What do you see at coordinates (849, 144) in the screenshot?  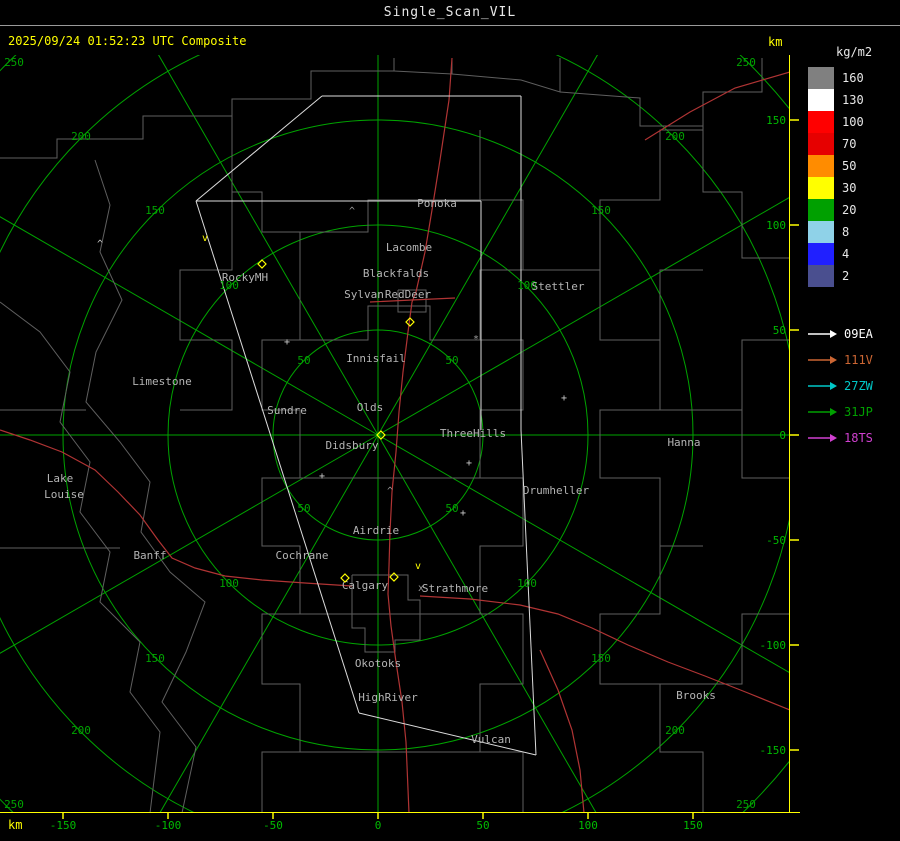 I see `scale-value: 70` at bounding box center [849, 144].